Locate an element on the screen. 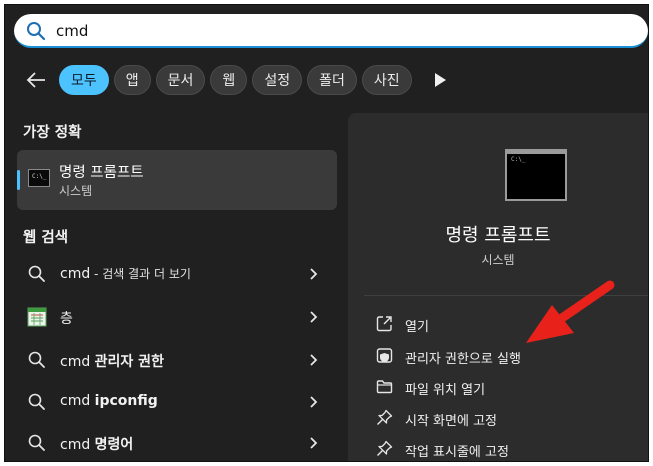 This screenshot has width=653, height=466. web-result-item: cmd 명령어 is located at coordinates (177, 442).